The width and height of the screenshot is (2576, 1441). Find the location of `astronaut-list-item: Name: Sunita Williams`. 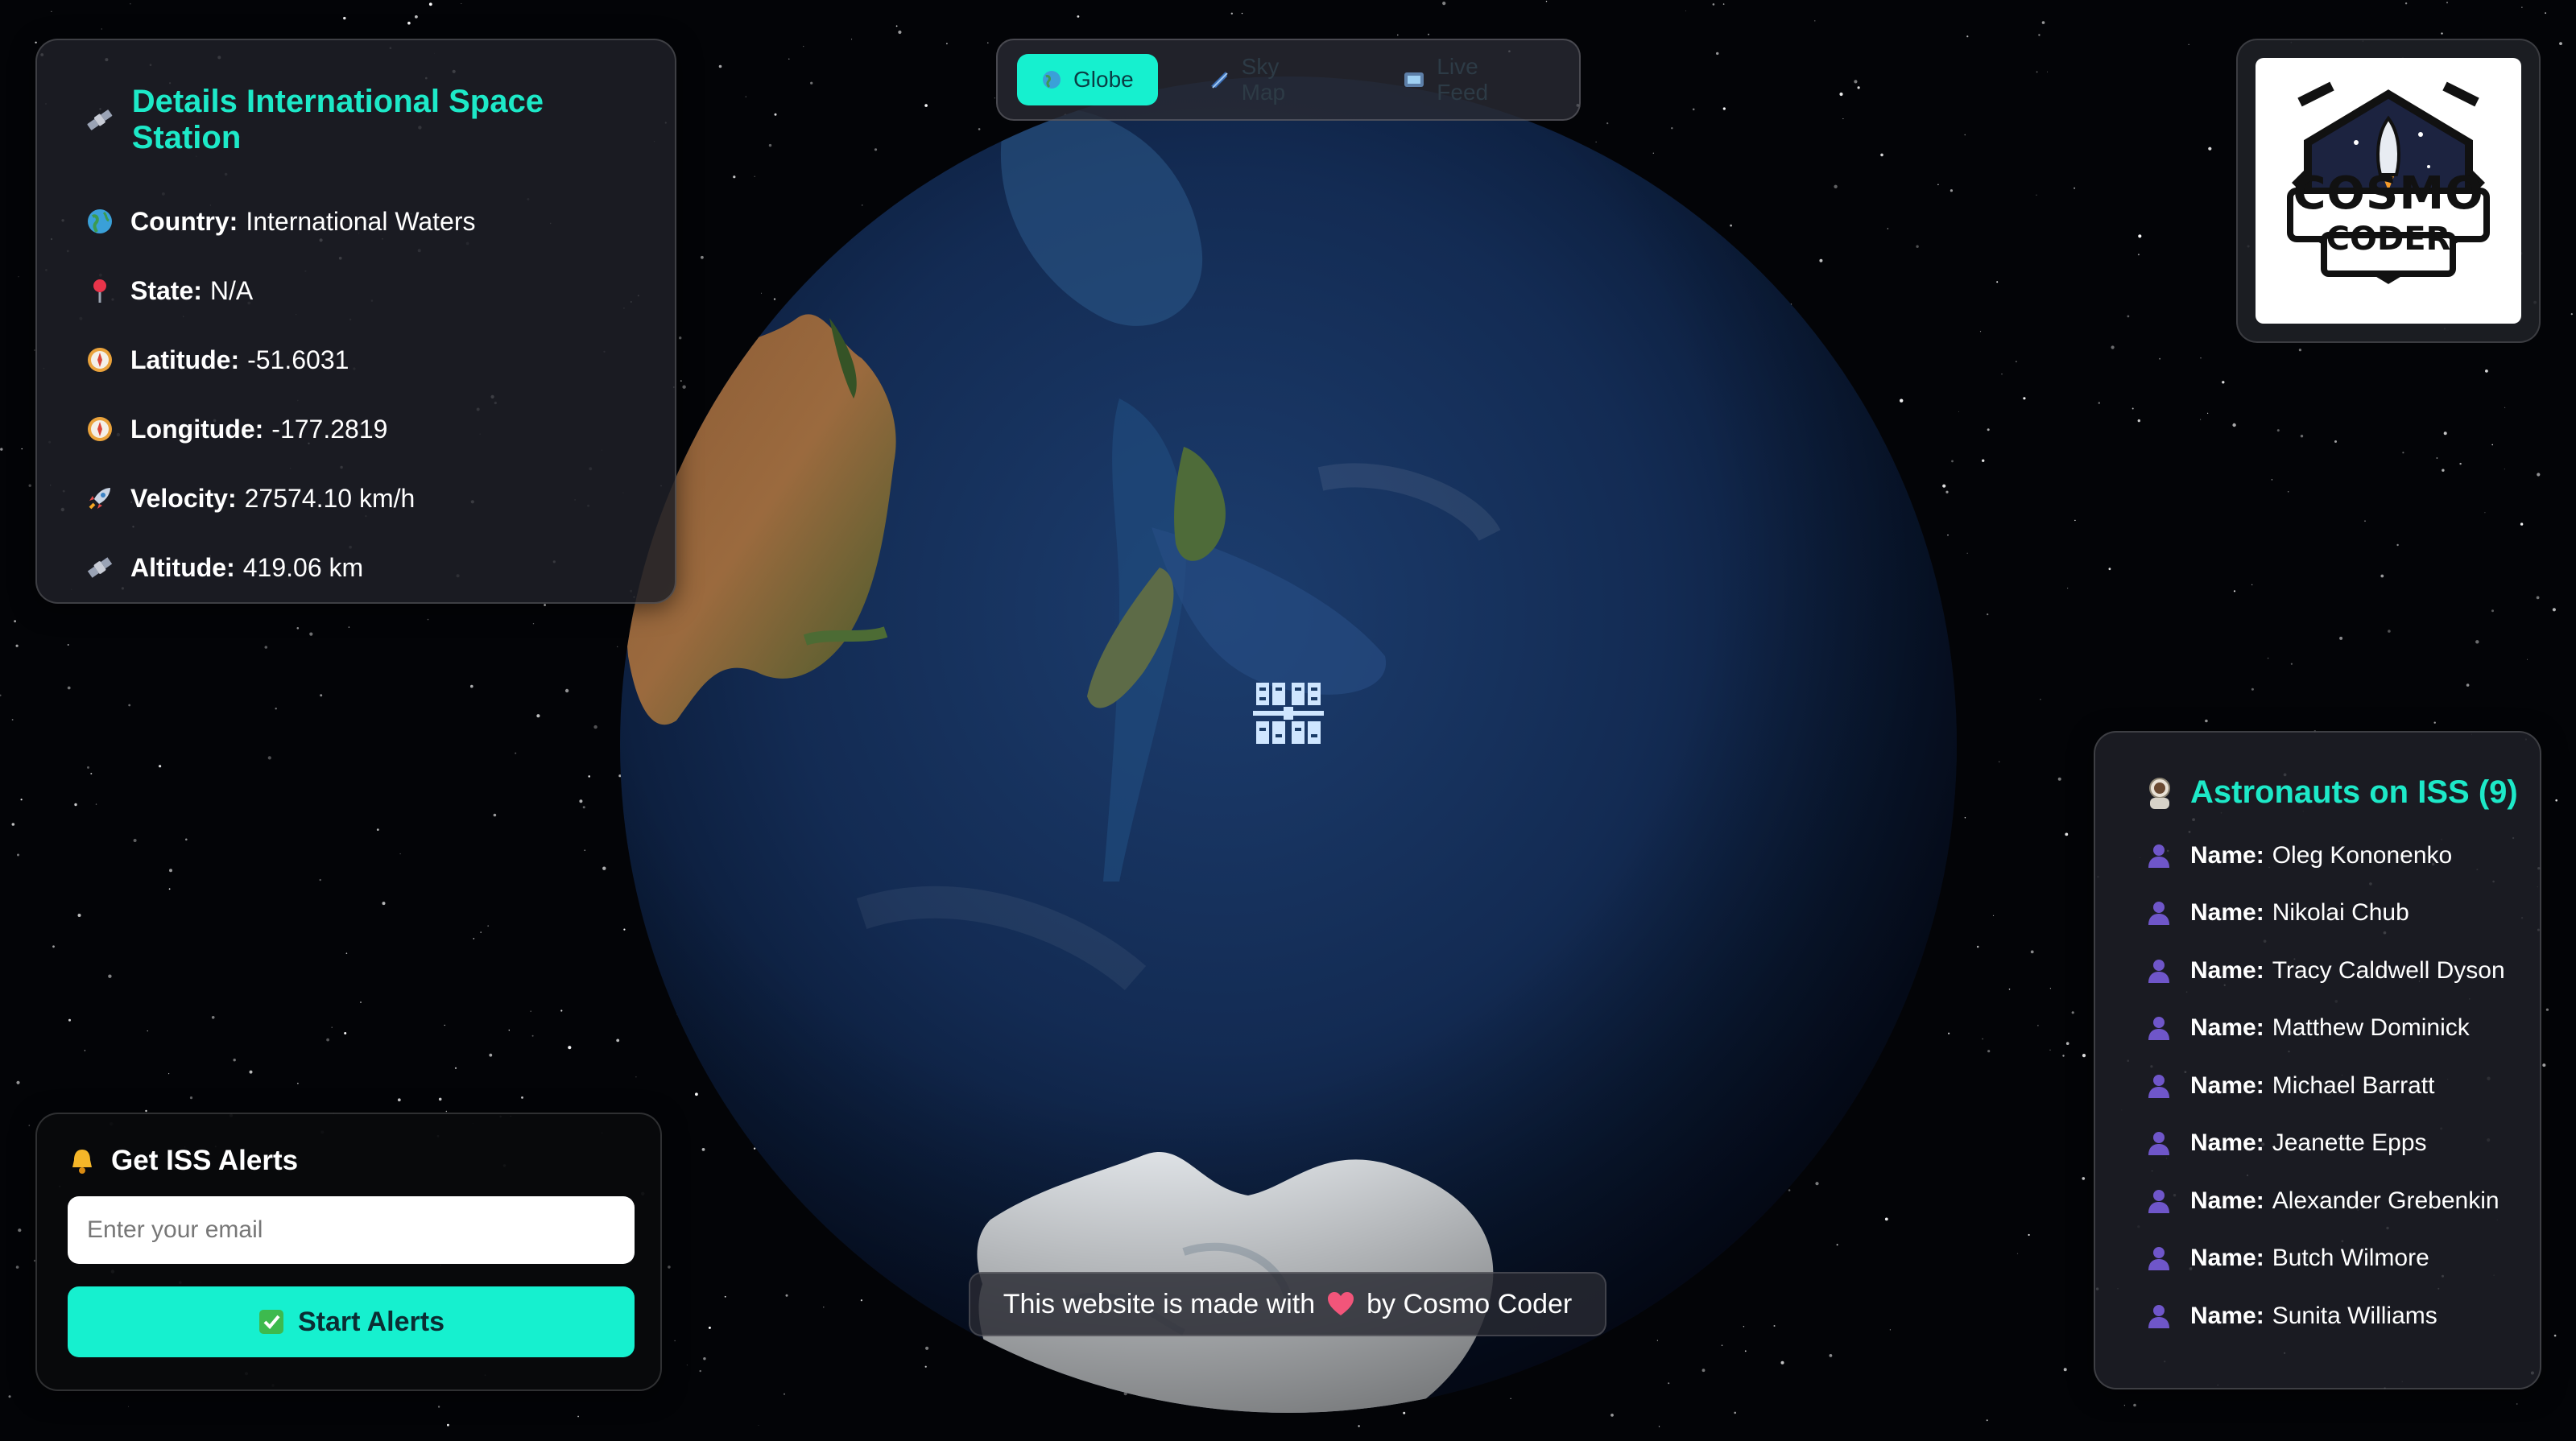

astronaut-list-item: Name: Sunita Williams is located at coordinates (2342, 1316).